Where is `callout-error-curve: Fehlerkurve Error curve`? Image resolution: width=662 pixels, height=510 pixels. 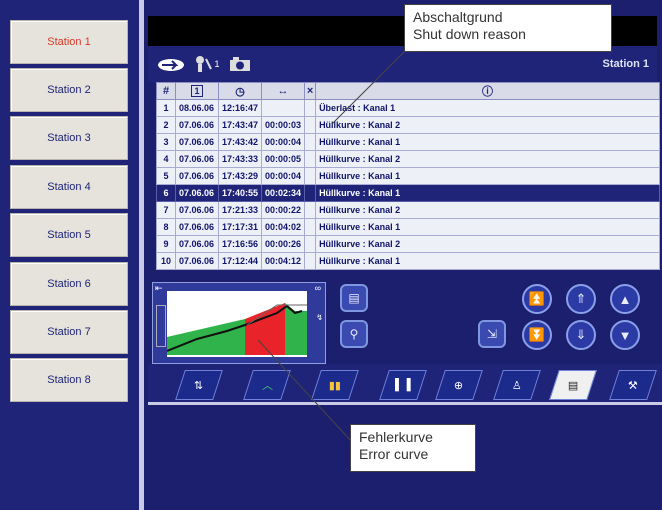 callout-error-curve: Fehlerkurve Error curve is located at coordinates (413, 448).